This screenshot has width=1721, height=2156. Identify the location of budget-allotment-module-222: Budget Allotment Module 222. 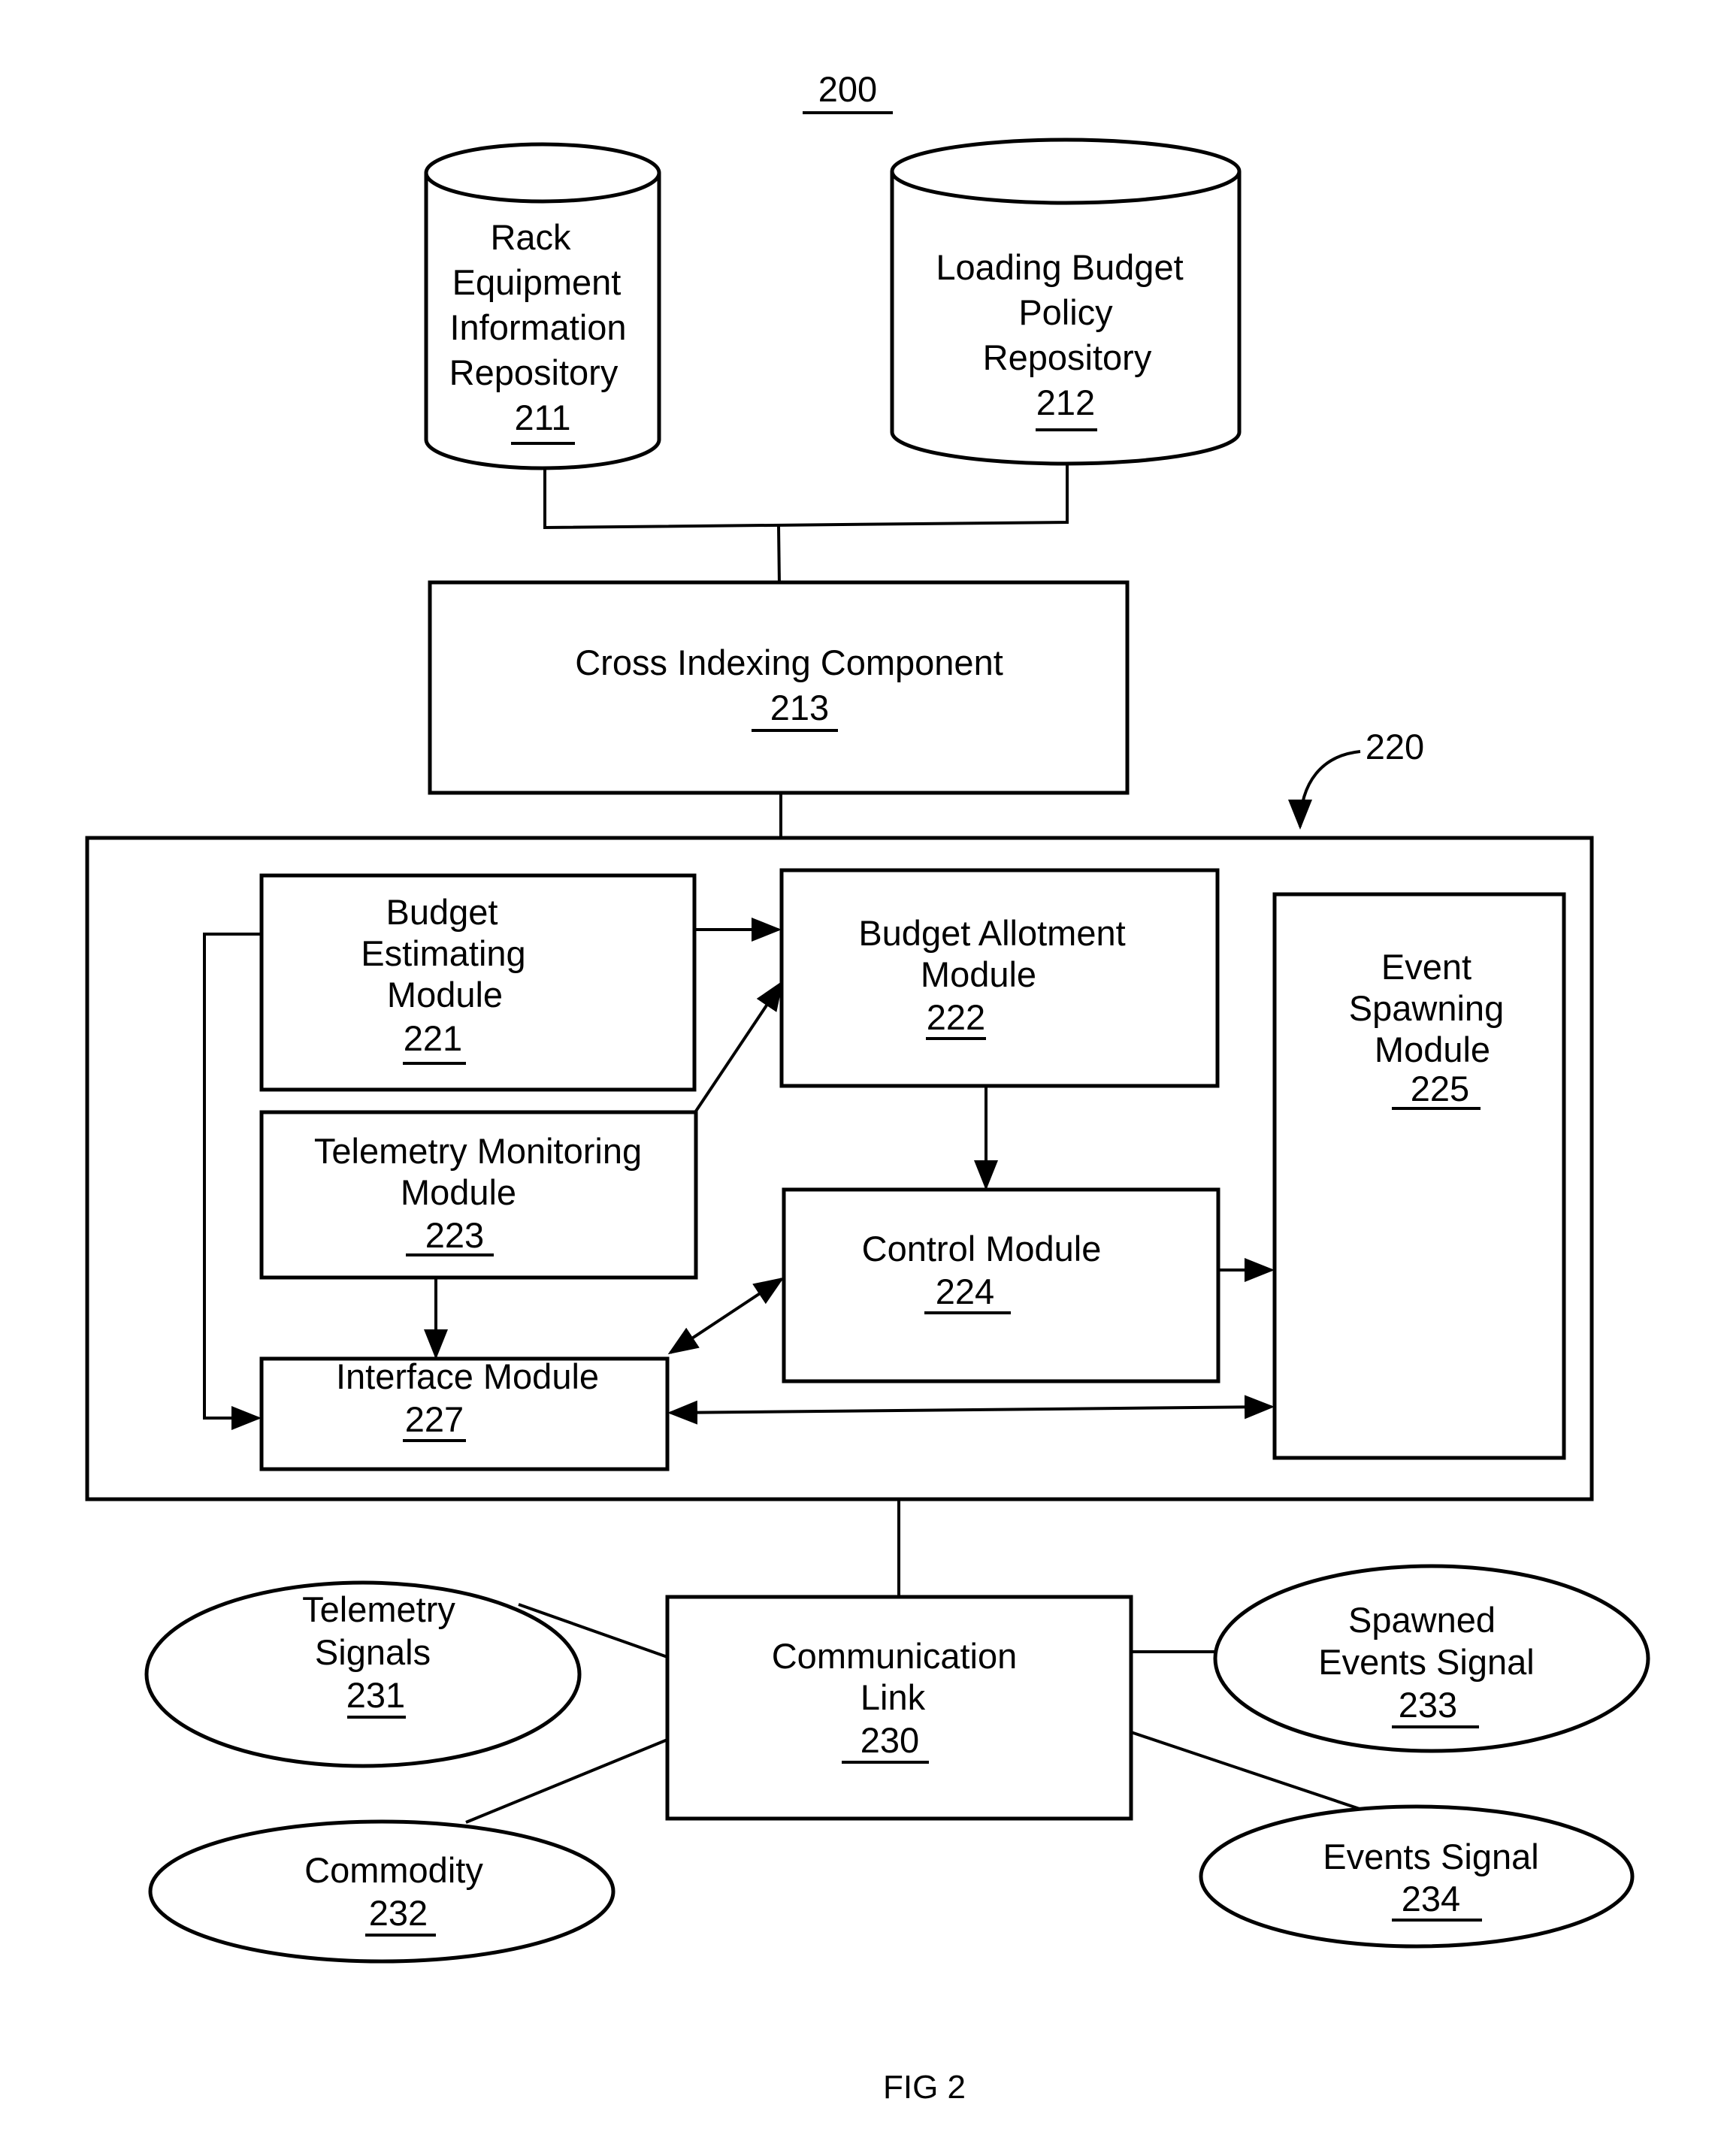
(999, 978).